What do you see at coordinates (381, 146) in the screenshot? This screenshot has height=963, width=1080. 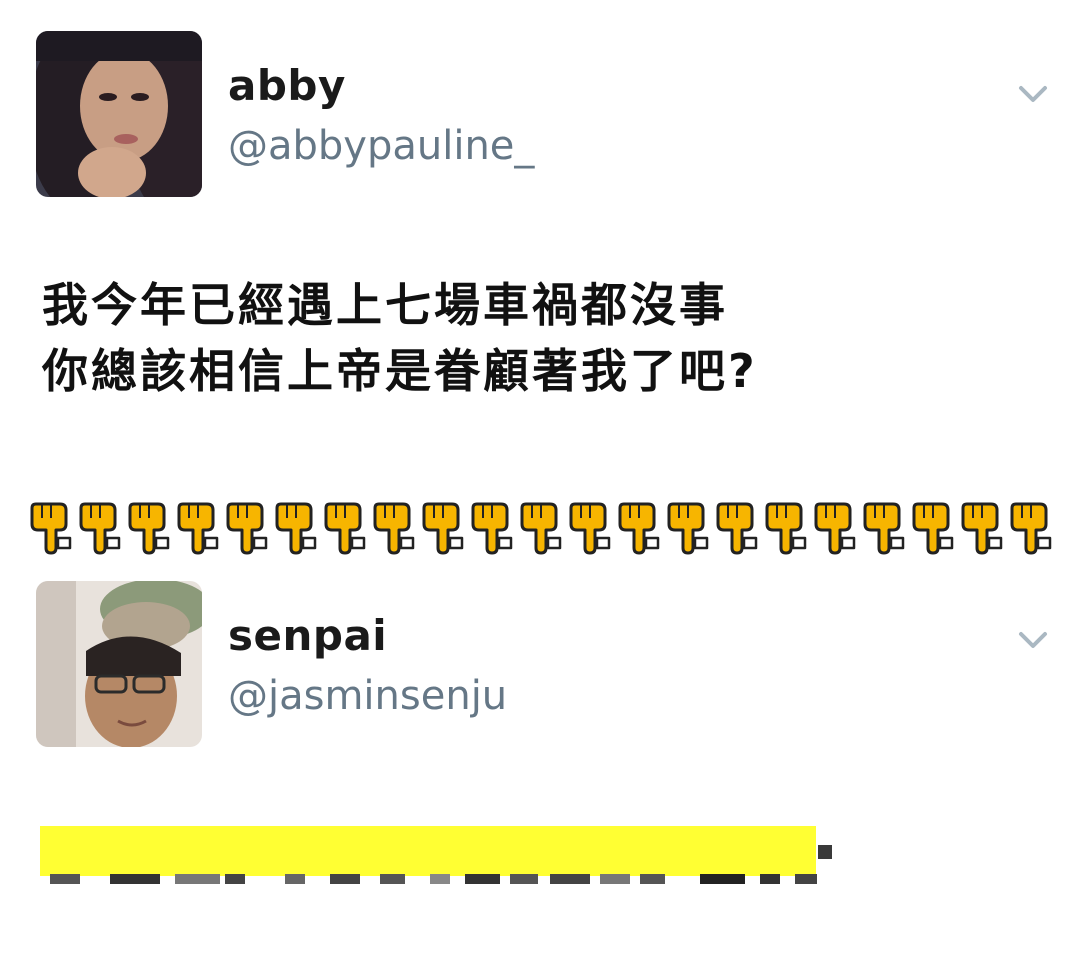 I see `user-handle: @abbypauline_` at bounding box center [381, 146].